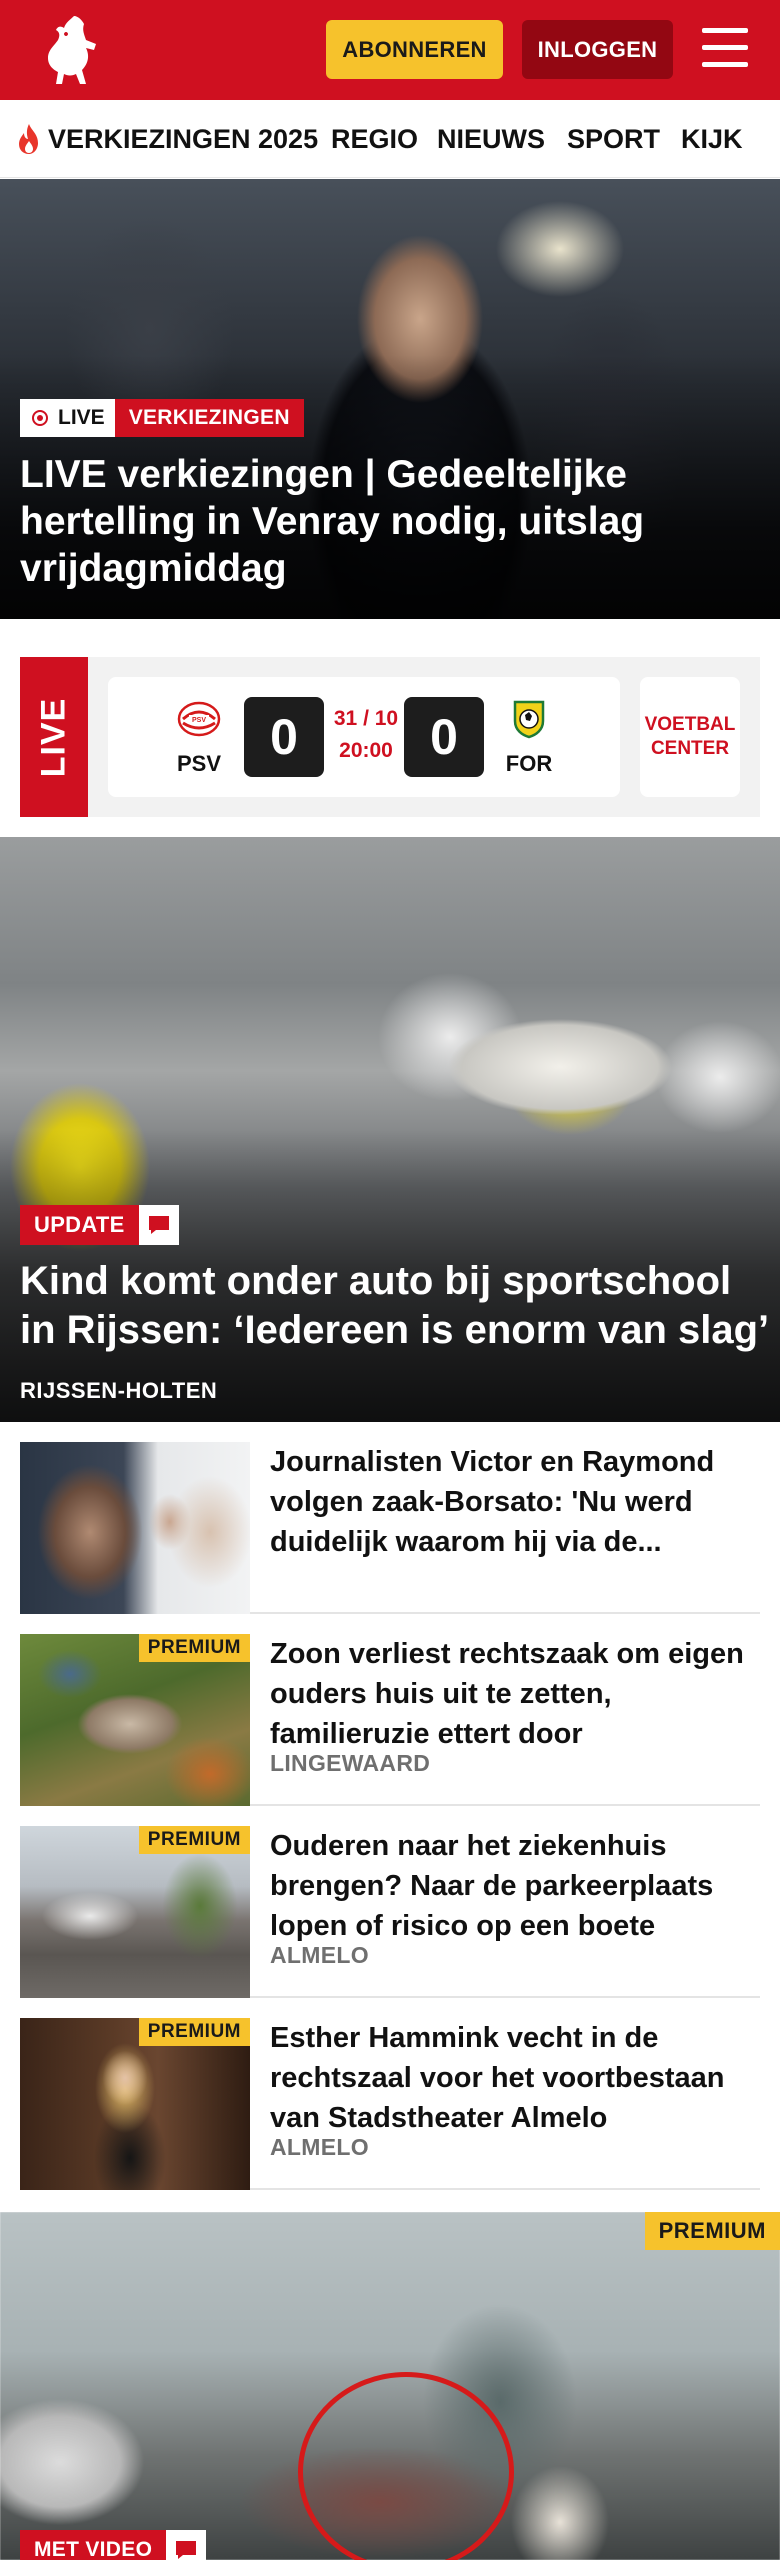 The height and width of the screenshot is (2560, 780). I want to click on voetbal-center-button: VOETBAL CENTER, so click(690, 737).